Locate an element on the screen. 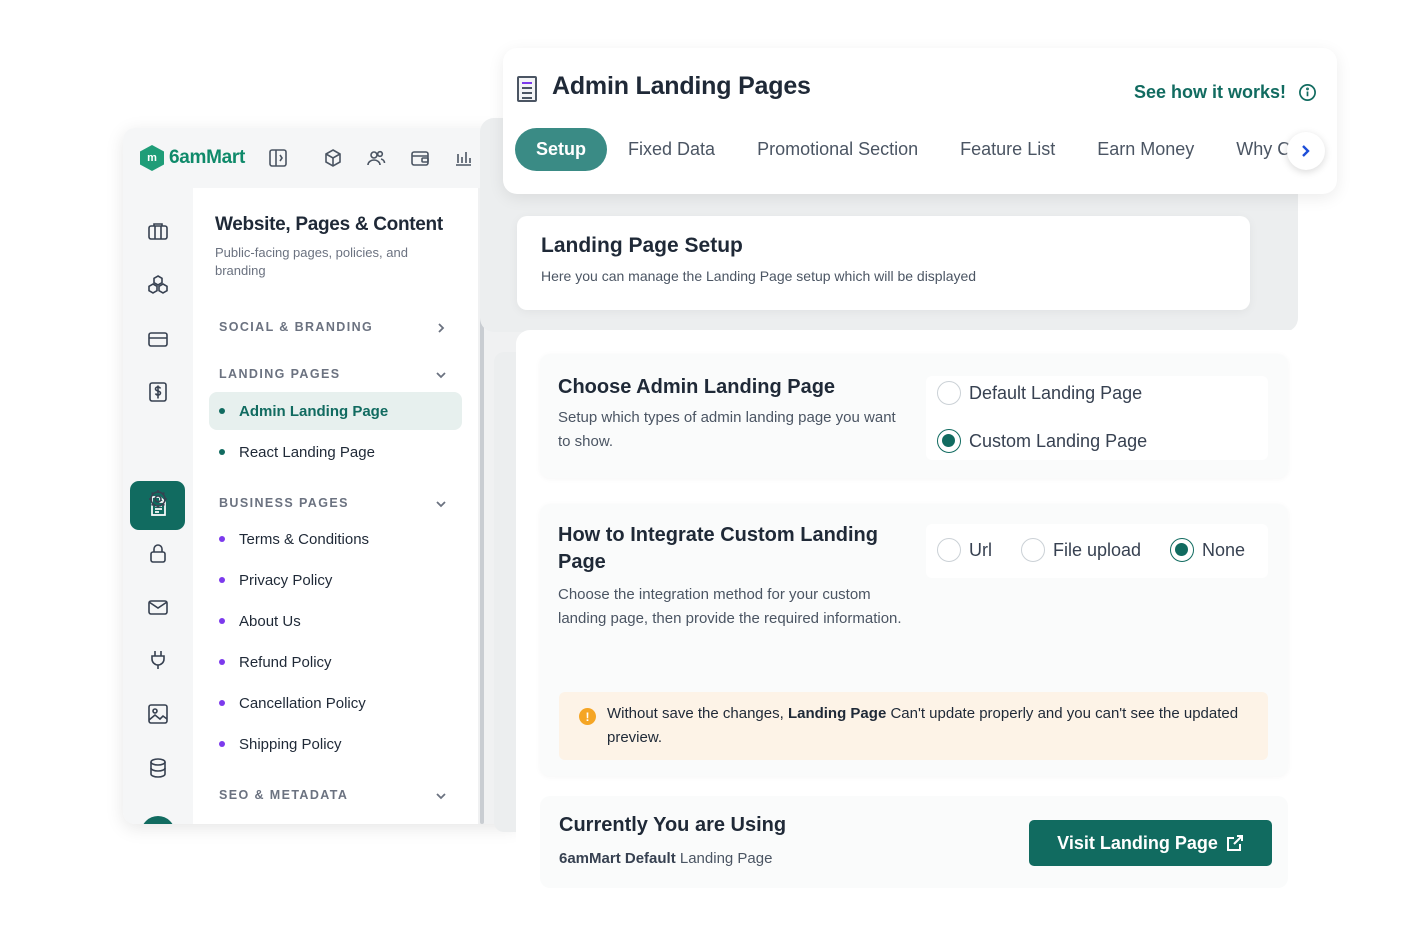  menu-item-label: Privacy Policy is located at coordinates (286, 580).